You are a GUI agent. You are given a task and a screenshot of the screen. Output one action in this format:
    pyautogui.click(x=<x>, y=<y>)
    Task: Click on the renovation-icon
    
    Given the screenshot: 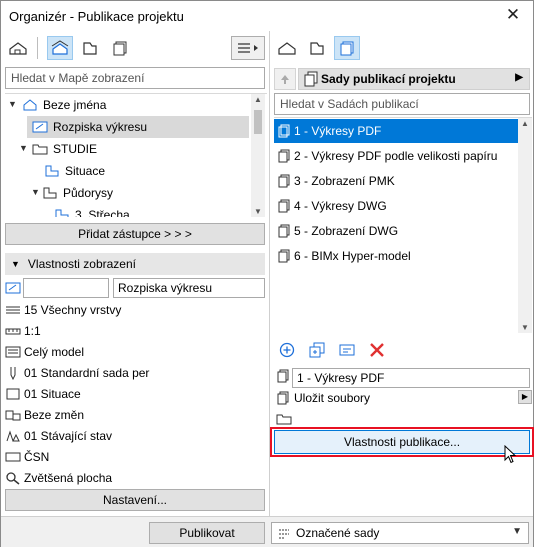 What is the action you would take?
    pyautogui.click(x=13, y=436)
    